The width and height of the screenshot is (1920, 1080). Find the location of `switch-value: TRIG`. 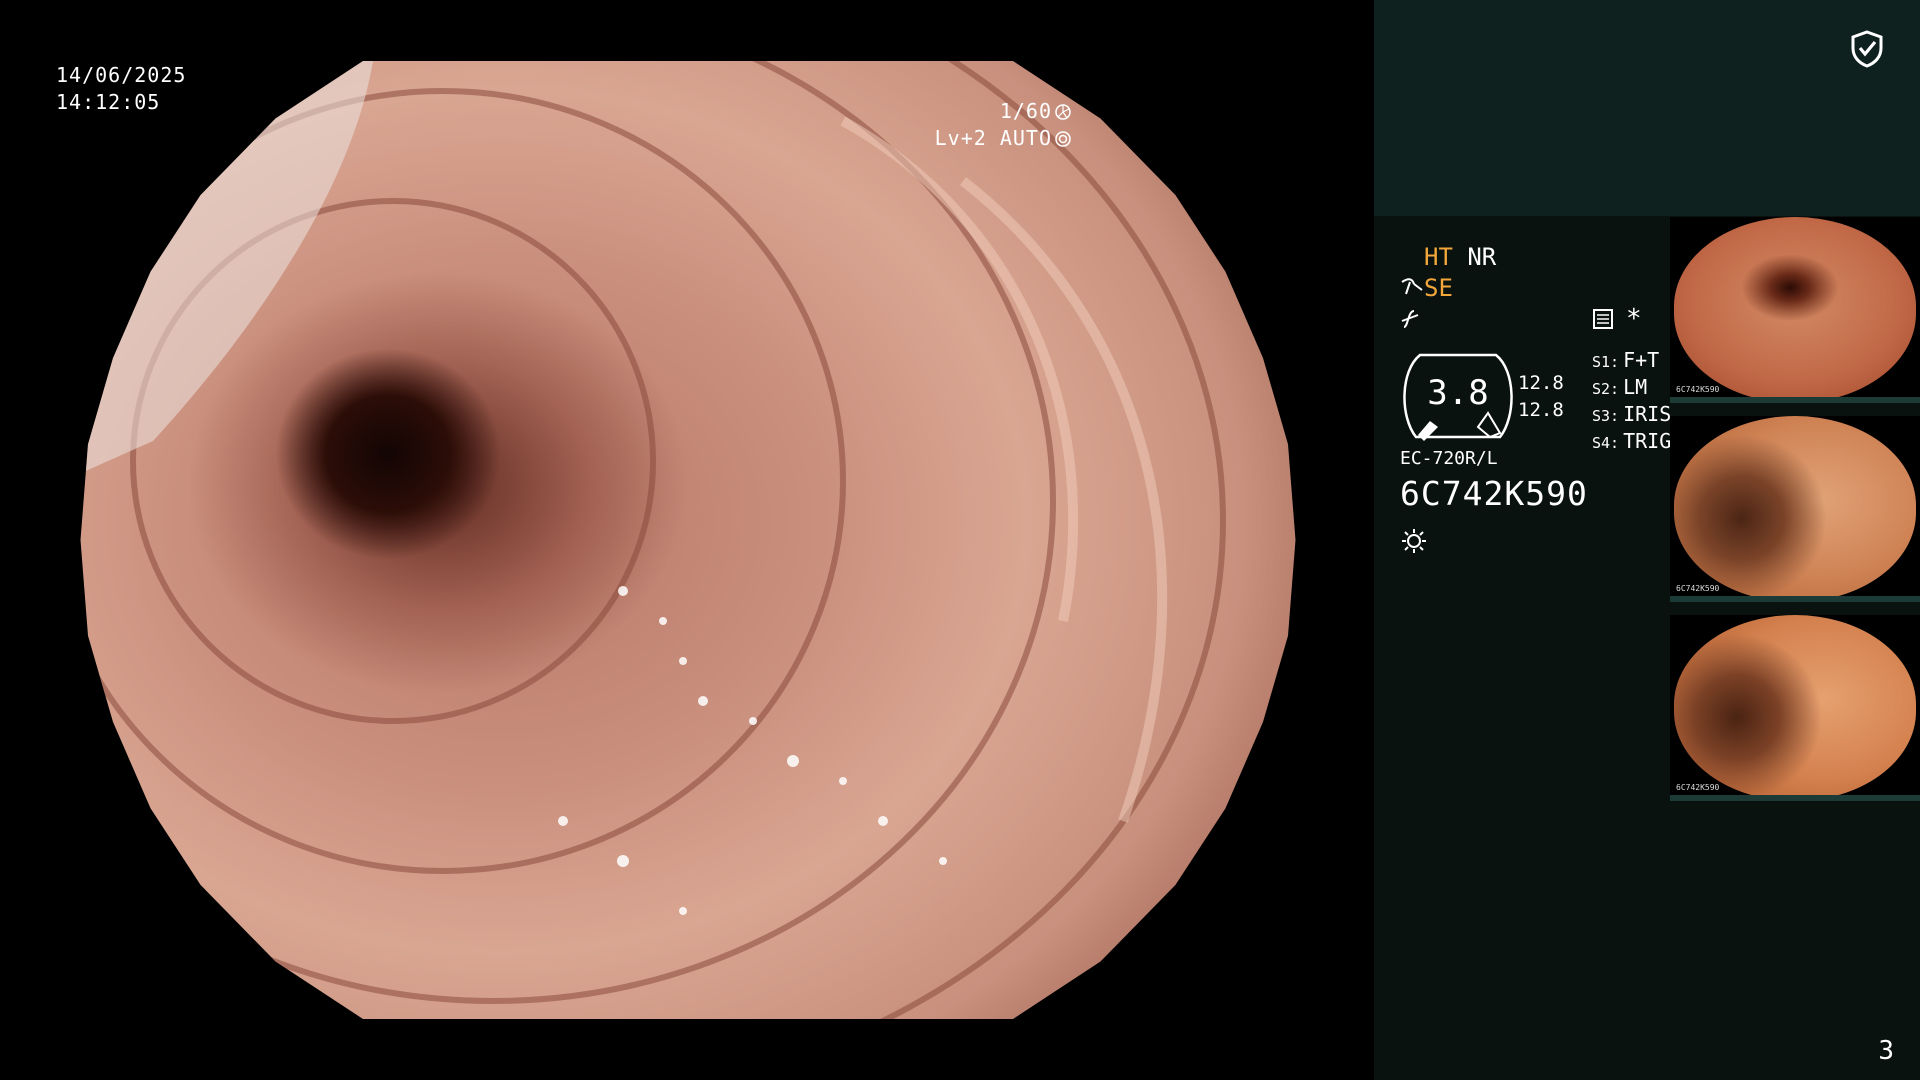

switch-value: TRIG is located at coordinates (1647, 441).